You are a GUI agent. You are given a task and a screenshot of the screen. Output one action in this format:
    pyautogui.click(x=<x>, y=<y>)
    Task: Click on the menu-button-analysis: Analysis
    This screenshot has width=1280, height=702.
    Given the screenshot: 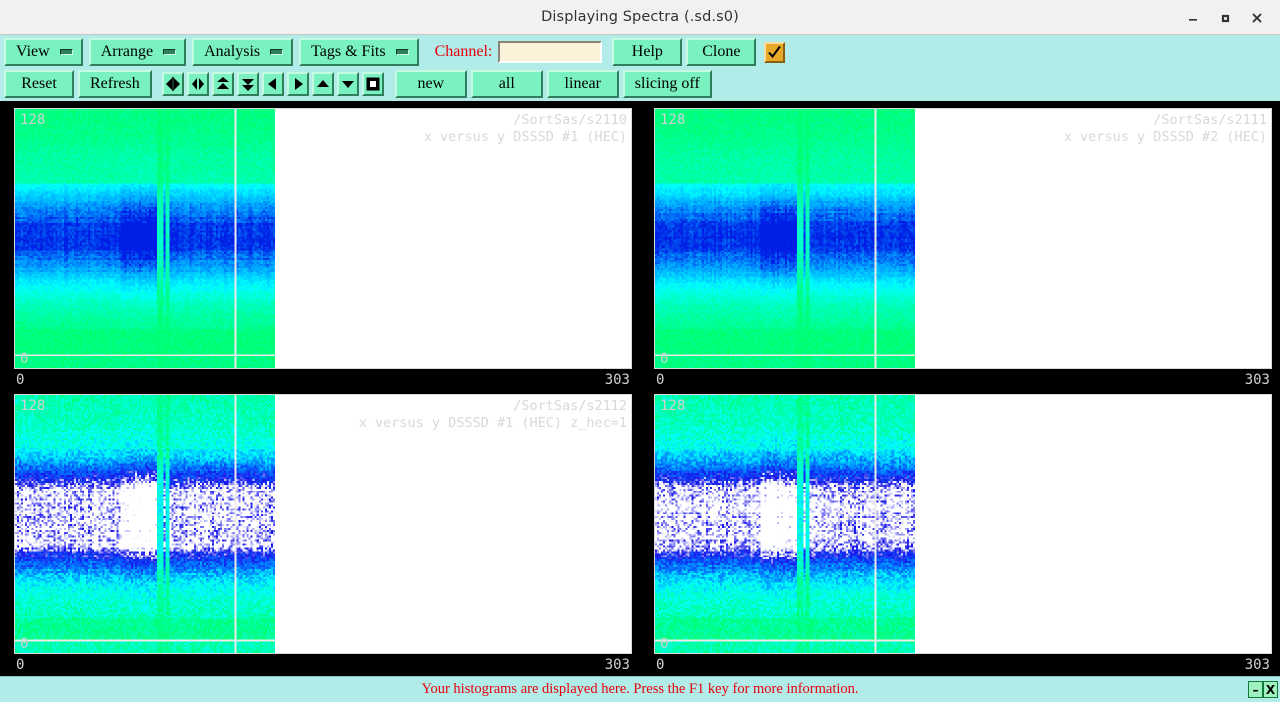 What is the action you would take?
    pyautogui.click(x=243, y=52)
    